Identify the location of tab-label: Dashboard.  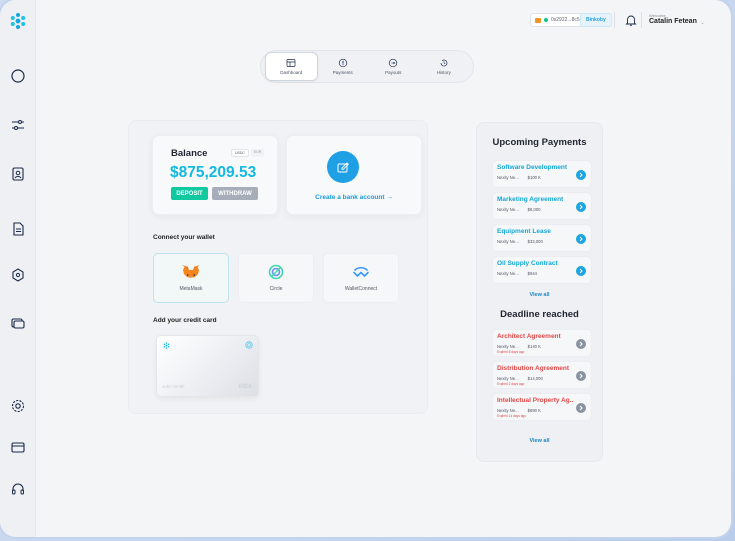
(291, 72).